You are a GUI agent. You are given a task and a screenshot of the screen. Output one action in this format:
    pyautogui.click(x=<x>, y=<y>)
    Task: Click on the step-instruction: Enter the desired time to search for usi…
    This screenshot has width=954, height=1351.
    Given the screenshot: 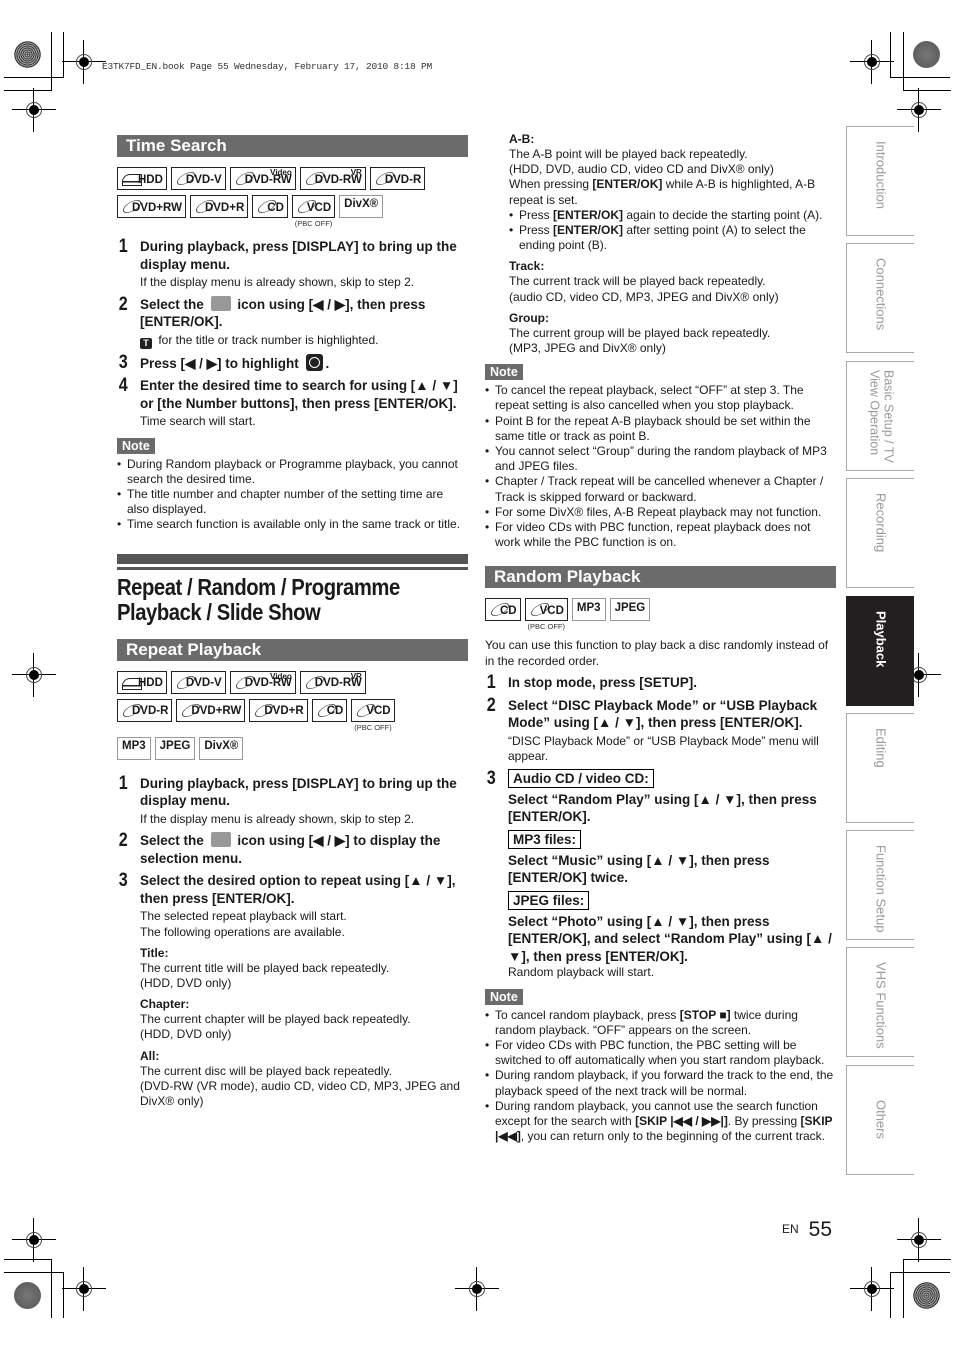 What is the action you would take?
    pyautogui.click(x=299, y=394)
    